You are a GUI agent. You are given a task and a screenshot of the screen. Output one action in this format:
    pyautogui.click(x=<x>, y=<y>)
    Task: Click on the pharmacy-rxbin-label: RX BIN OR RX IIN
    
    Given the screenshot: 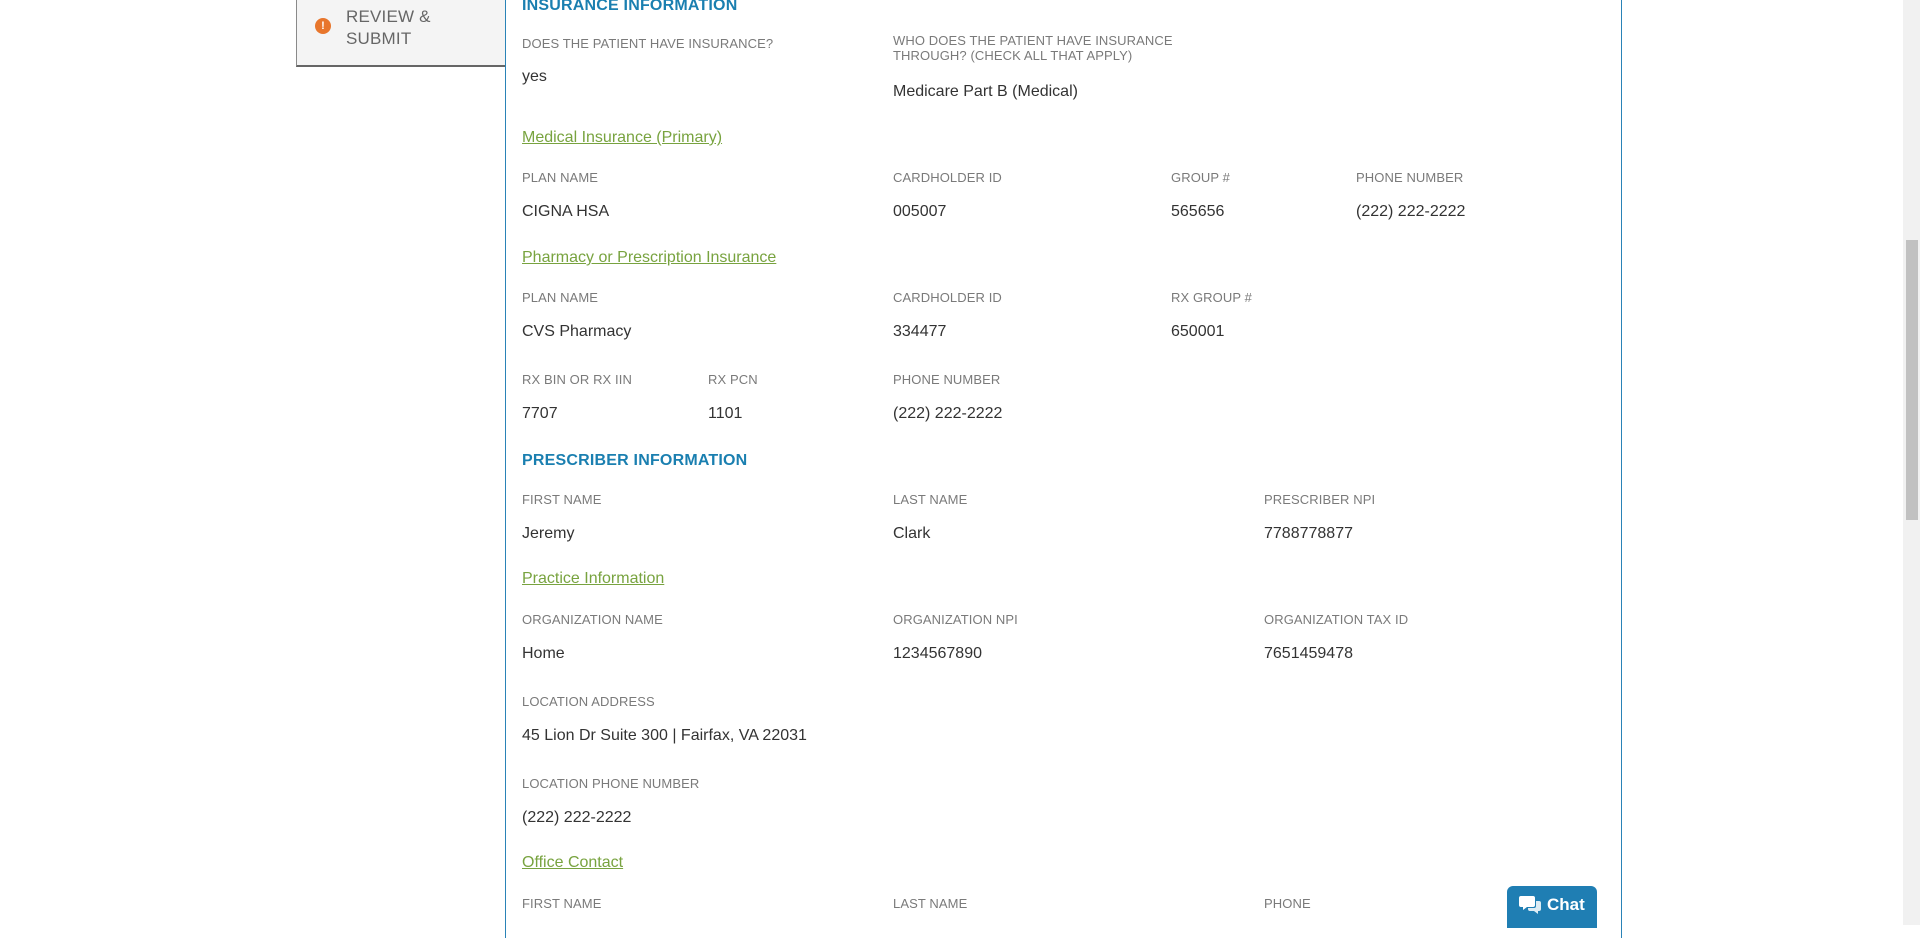 What is the action you would take?
    pyautogui.click(x=577, y=379)
    